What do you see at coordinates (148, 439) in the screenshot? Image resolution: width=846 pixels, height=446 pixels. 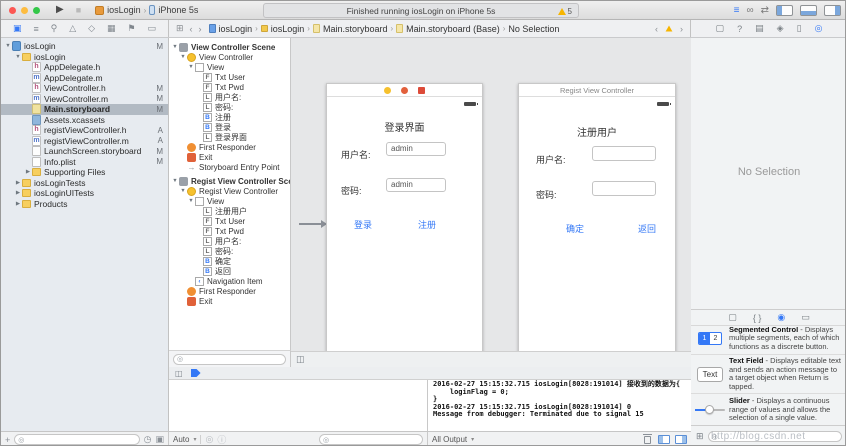 I see `recent-files-icon: ◷` at bounding box center [148, 439].